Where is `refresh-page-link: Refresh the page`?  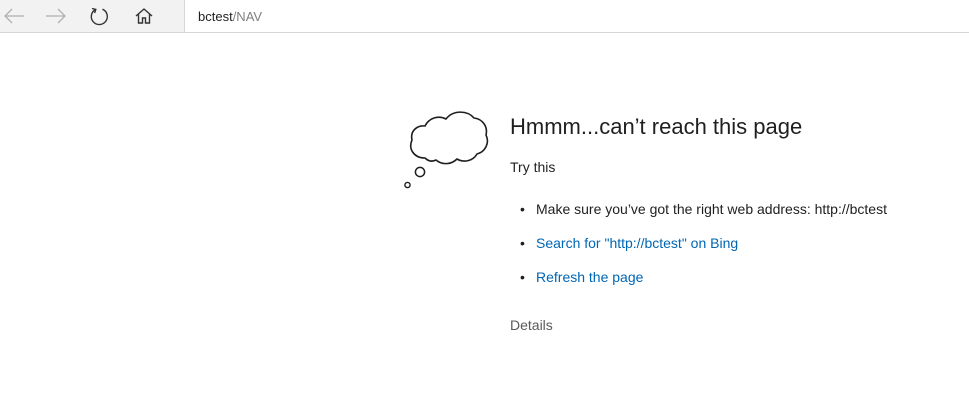
refresh-page-link: Refresh the page is located at coordinates (589, 277).